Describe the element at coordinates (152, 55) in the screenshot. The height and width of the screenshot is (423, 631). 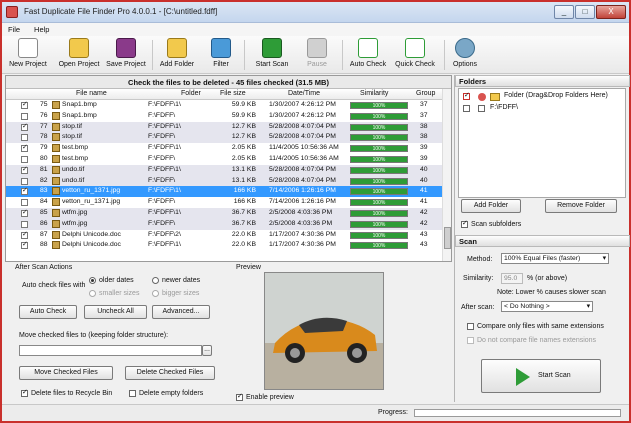
I see `toolbar-separator` at that location.